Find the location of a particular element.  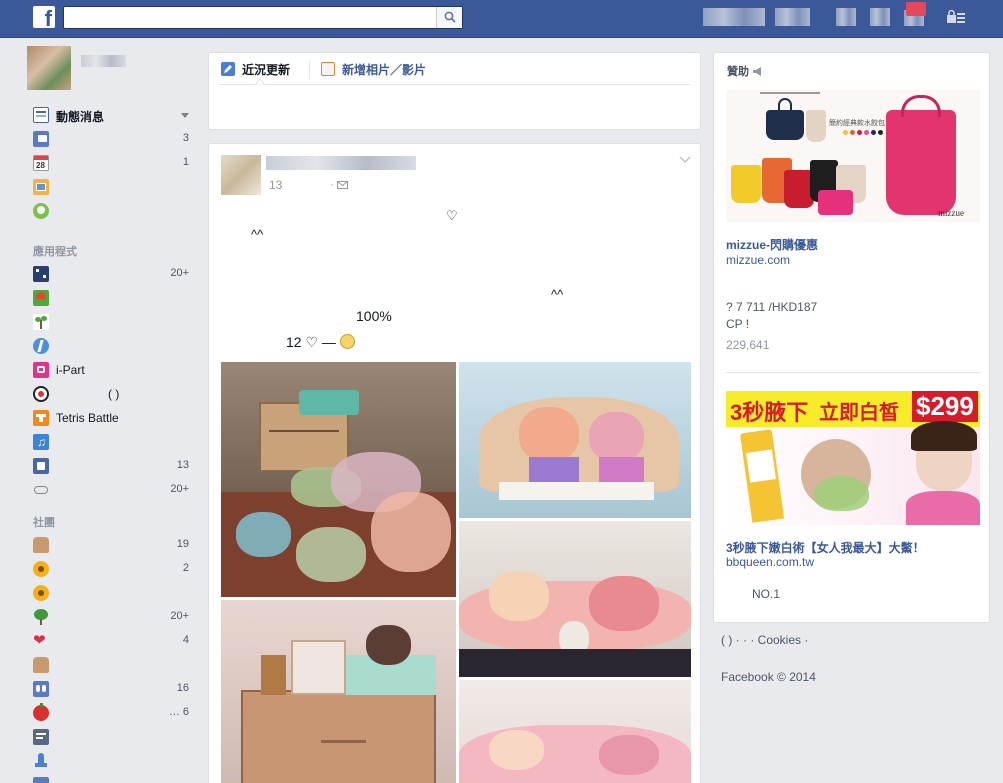

tetris-icon is located at coordinates (41, 418).